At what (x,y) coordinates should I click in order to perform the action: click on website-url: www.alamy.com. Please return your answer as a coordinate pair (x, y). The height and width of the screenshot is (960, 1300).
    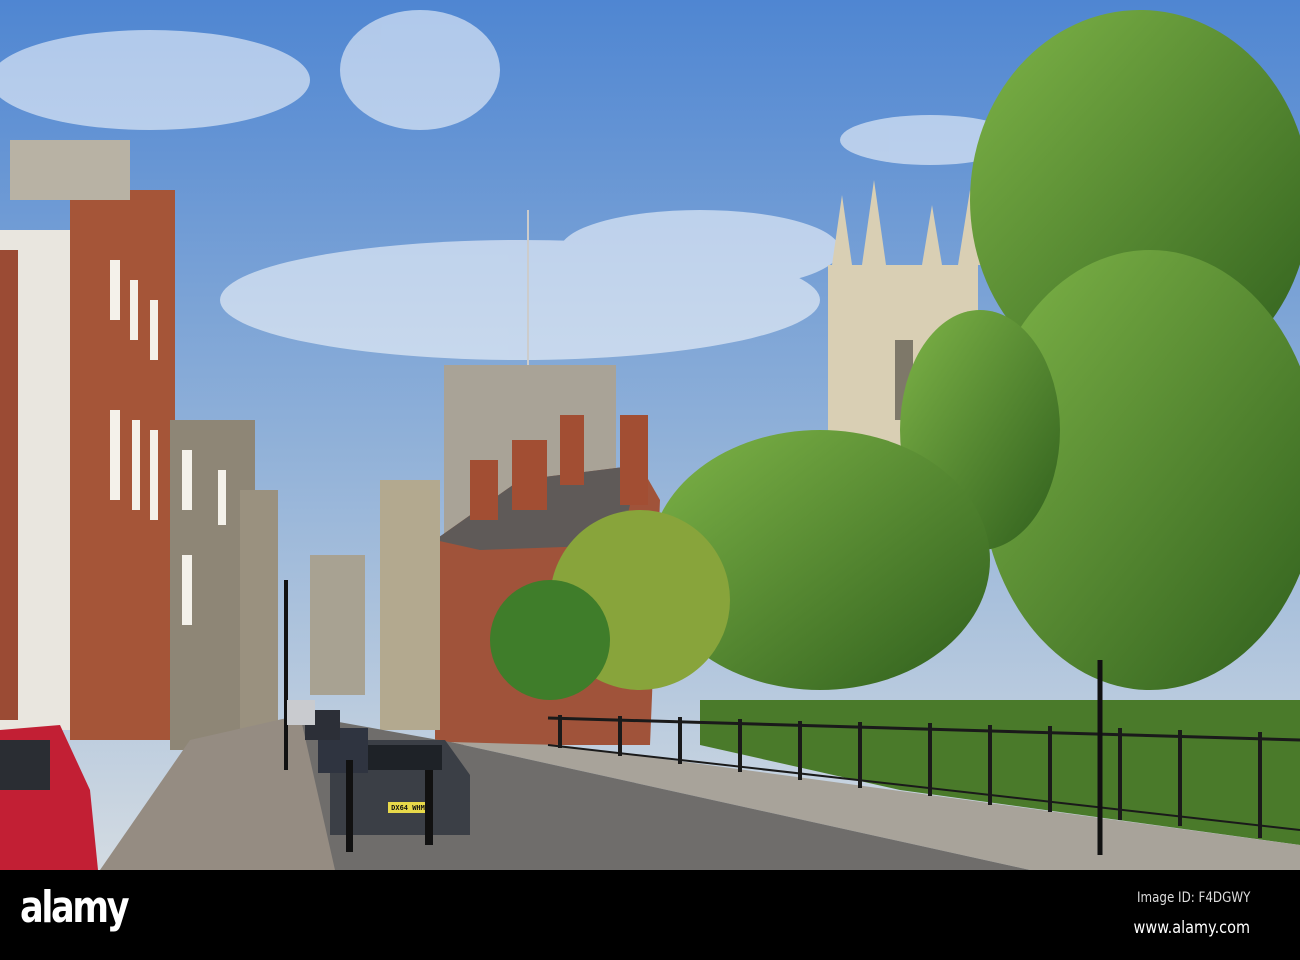
    Looking at the image, I should click on (1191, 928).